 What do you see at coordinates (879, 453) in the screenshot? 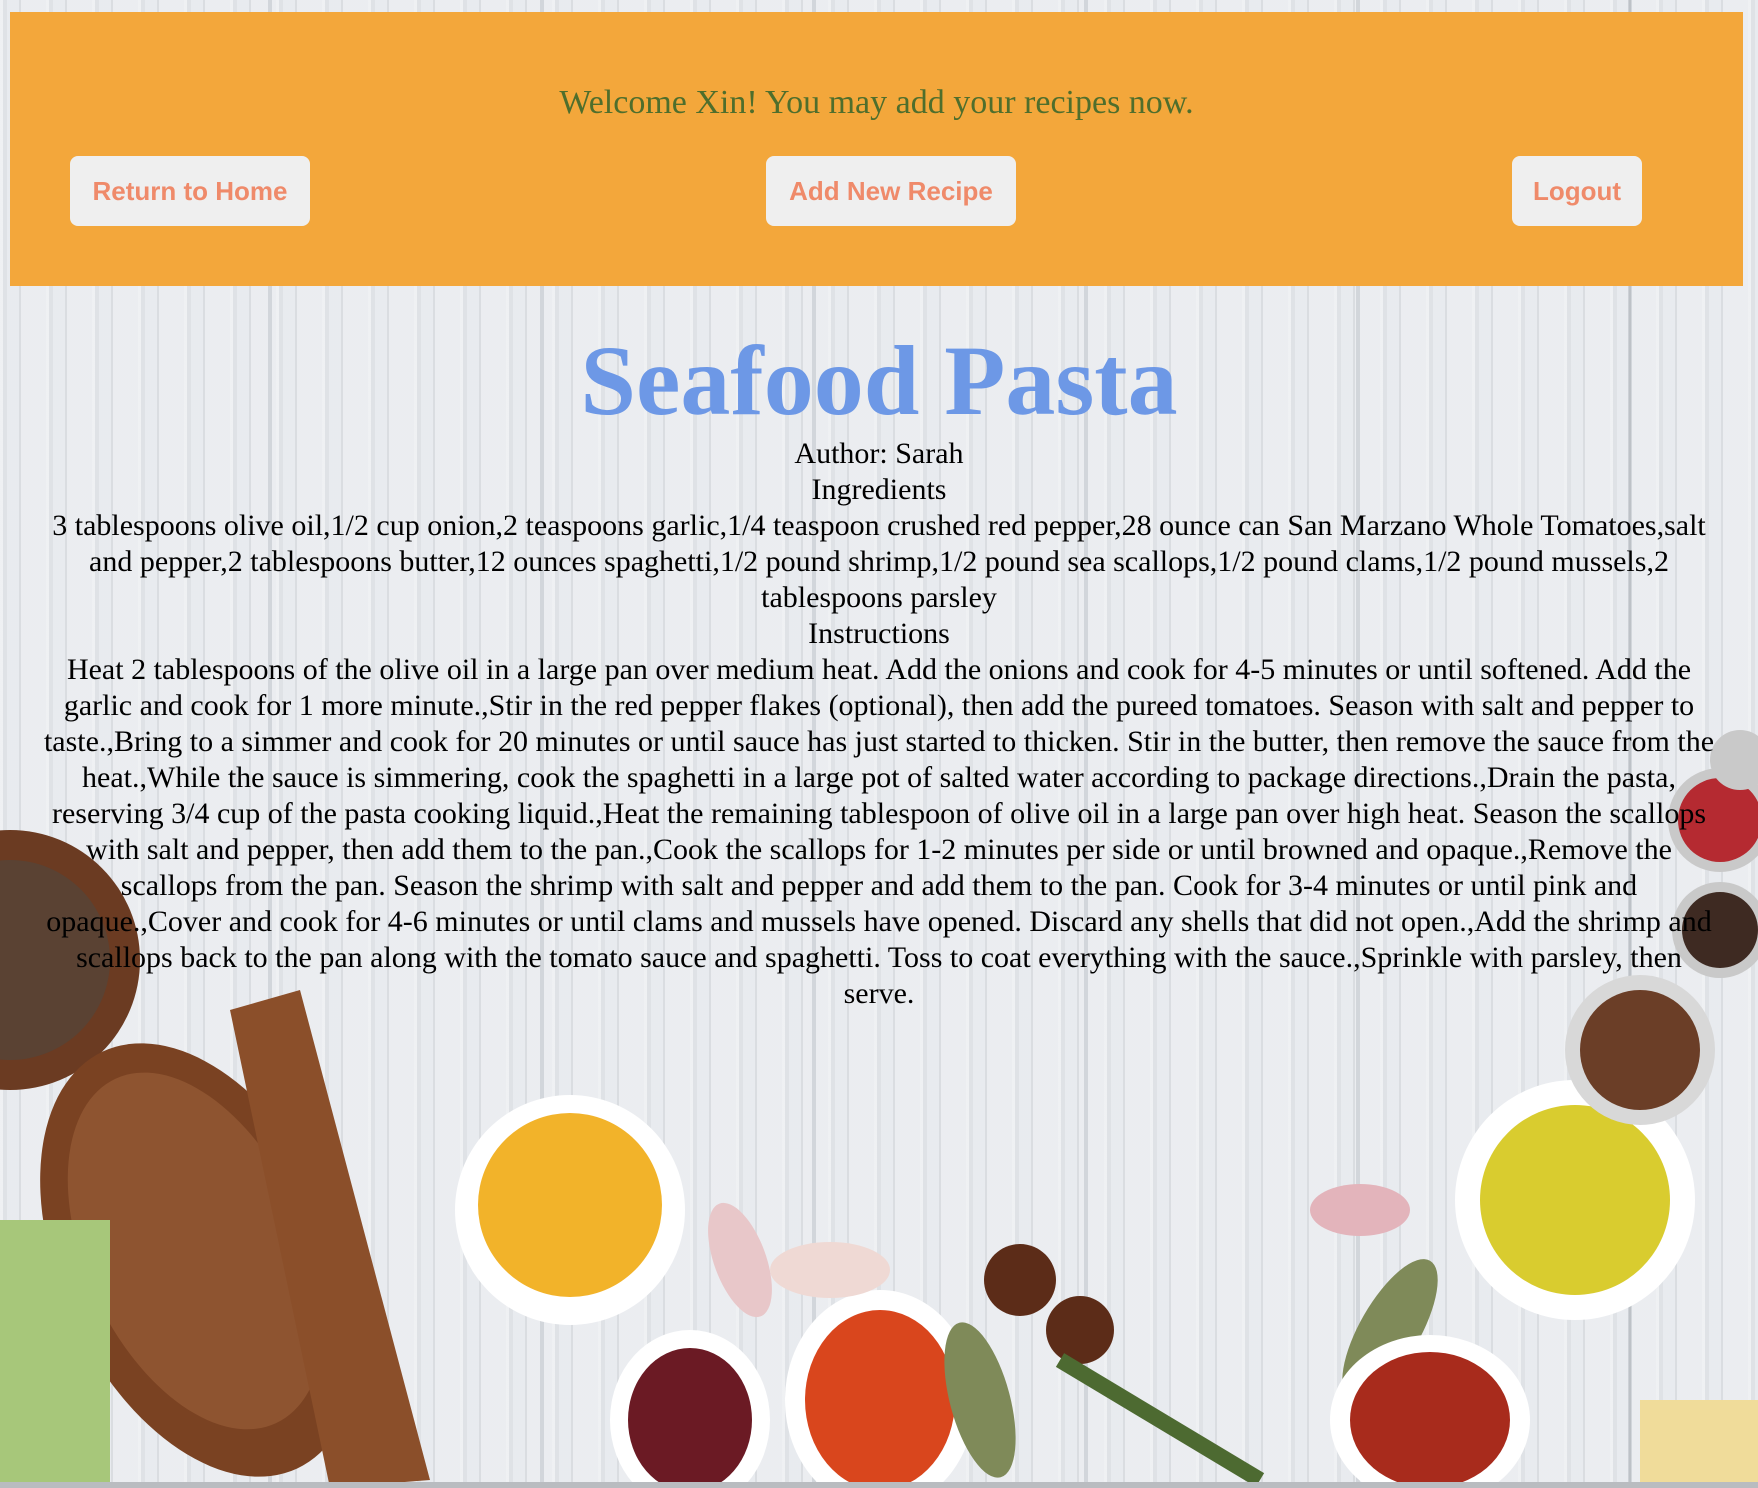
I see `recipe-author: Author: Sarah` at bounding box center [879, 453].